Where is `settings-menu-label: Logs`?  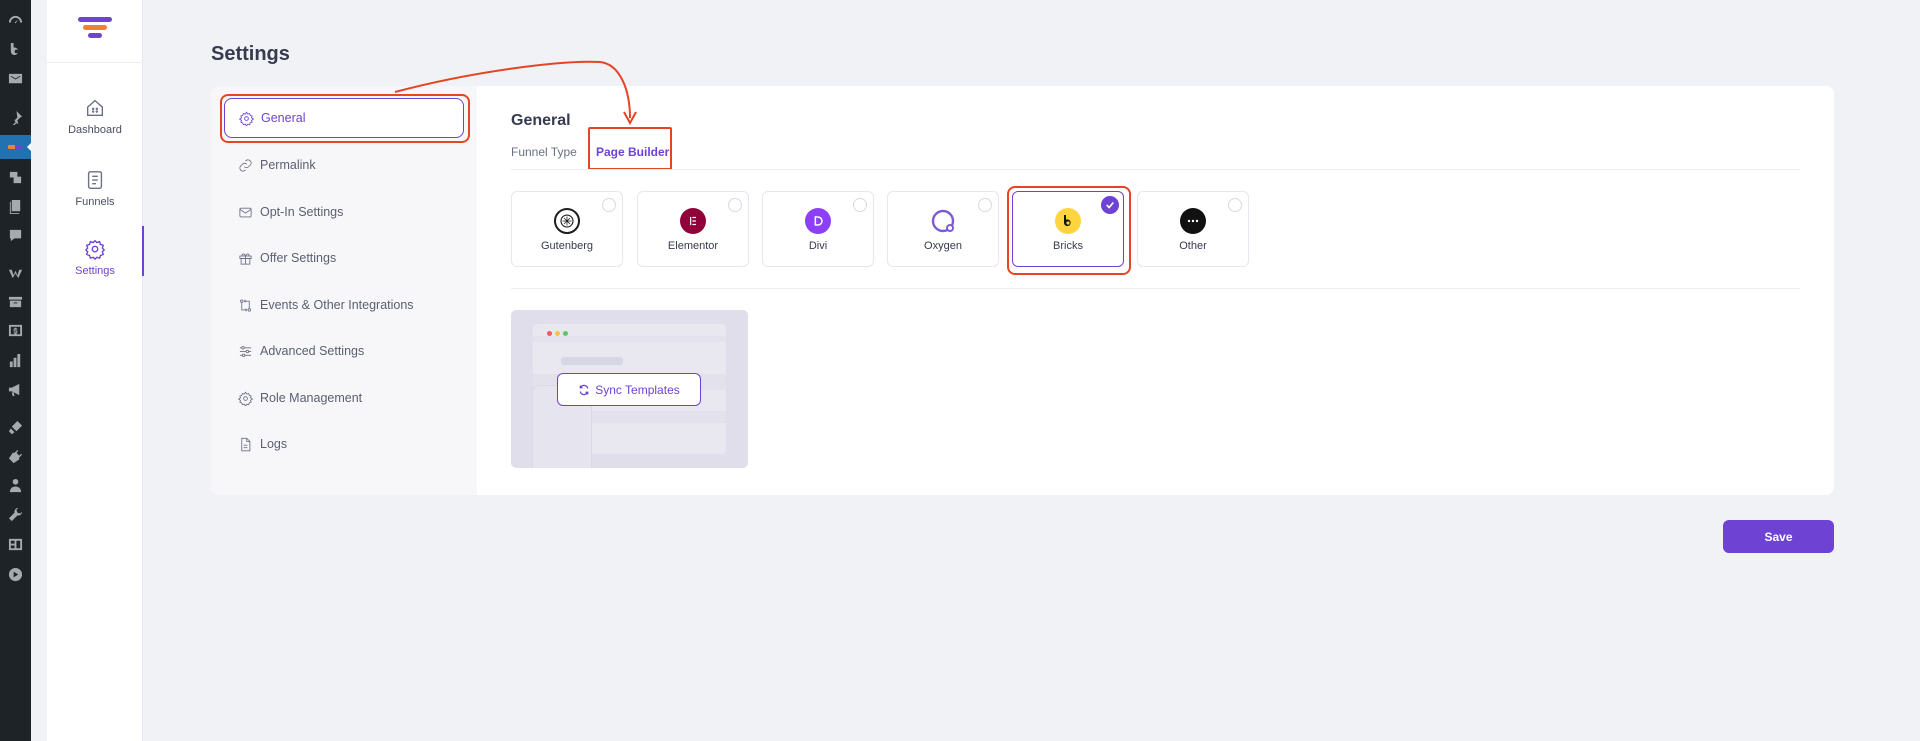 settings-menu-label: Logs is located at coordinates (274, 444).